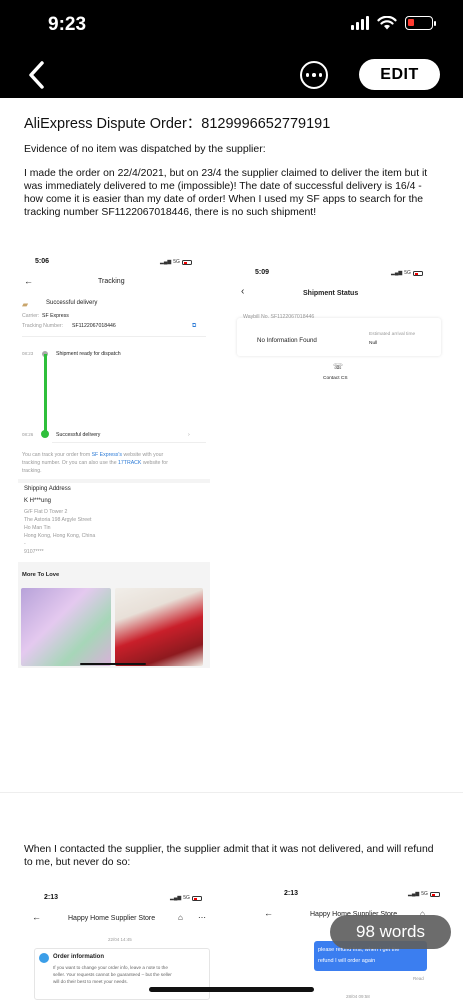  What do you see at coordinates (120, 939) in the screenshot?
I see `chat-date: 22/04 14:45` at bounding box center [120, 939].